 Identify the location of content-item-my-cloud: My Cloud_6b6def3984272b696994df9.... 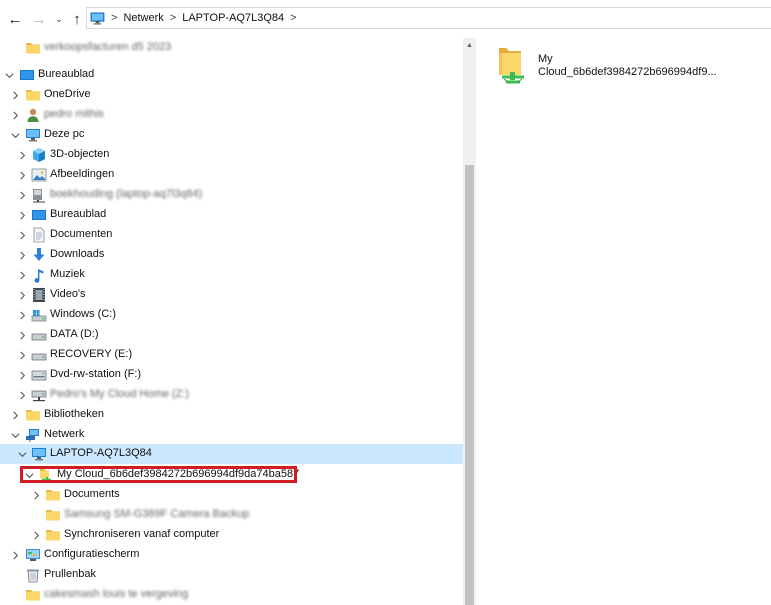
(629, 67).